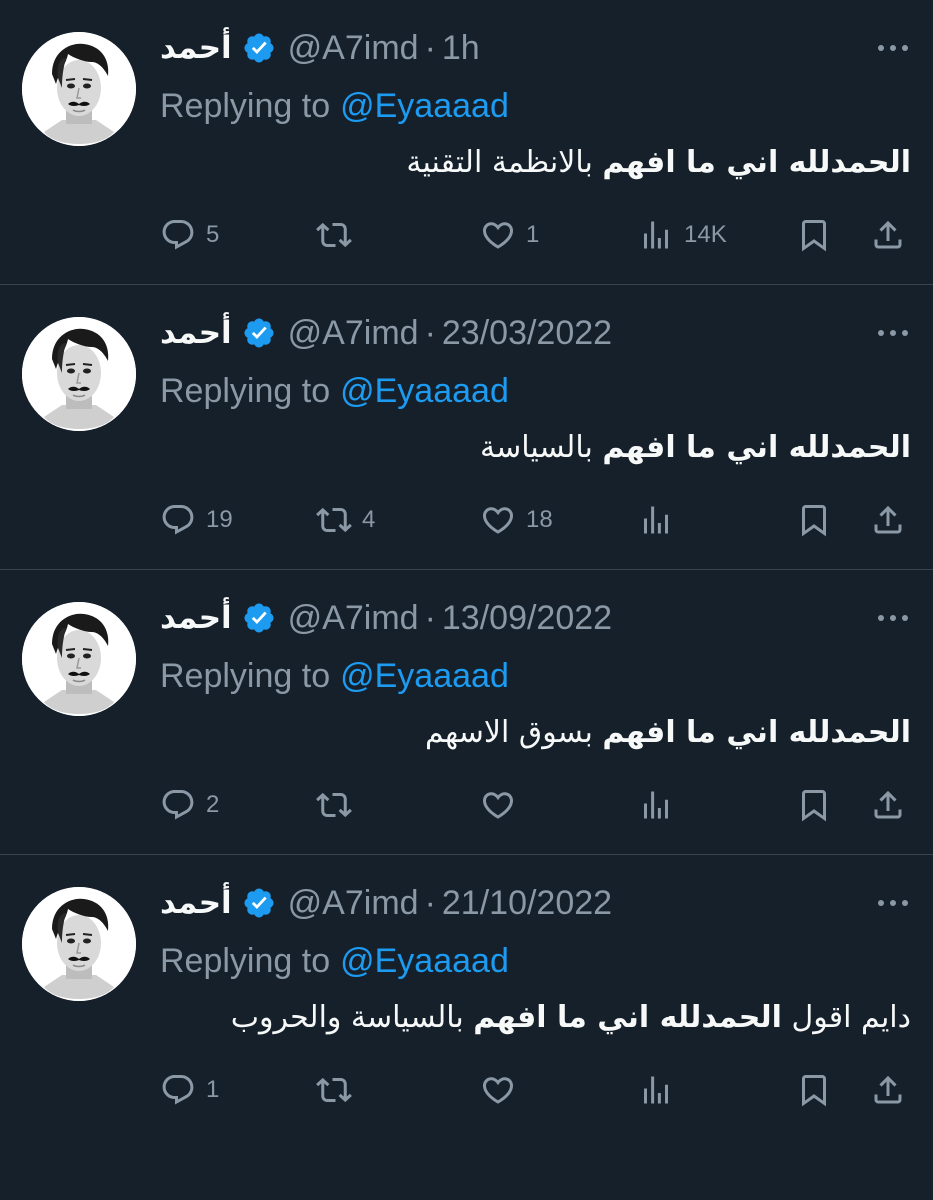 Image resolution: width=933 pixels, height=1200 pixels. Describe the element at coordinates (527, 903) in the screenshot. I see `timestamp: 21/10/2022` at that location.